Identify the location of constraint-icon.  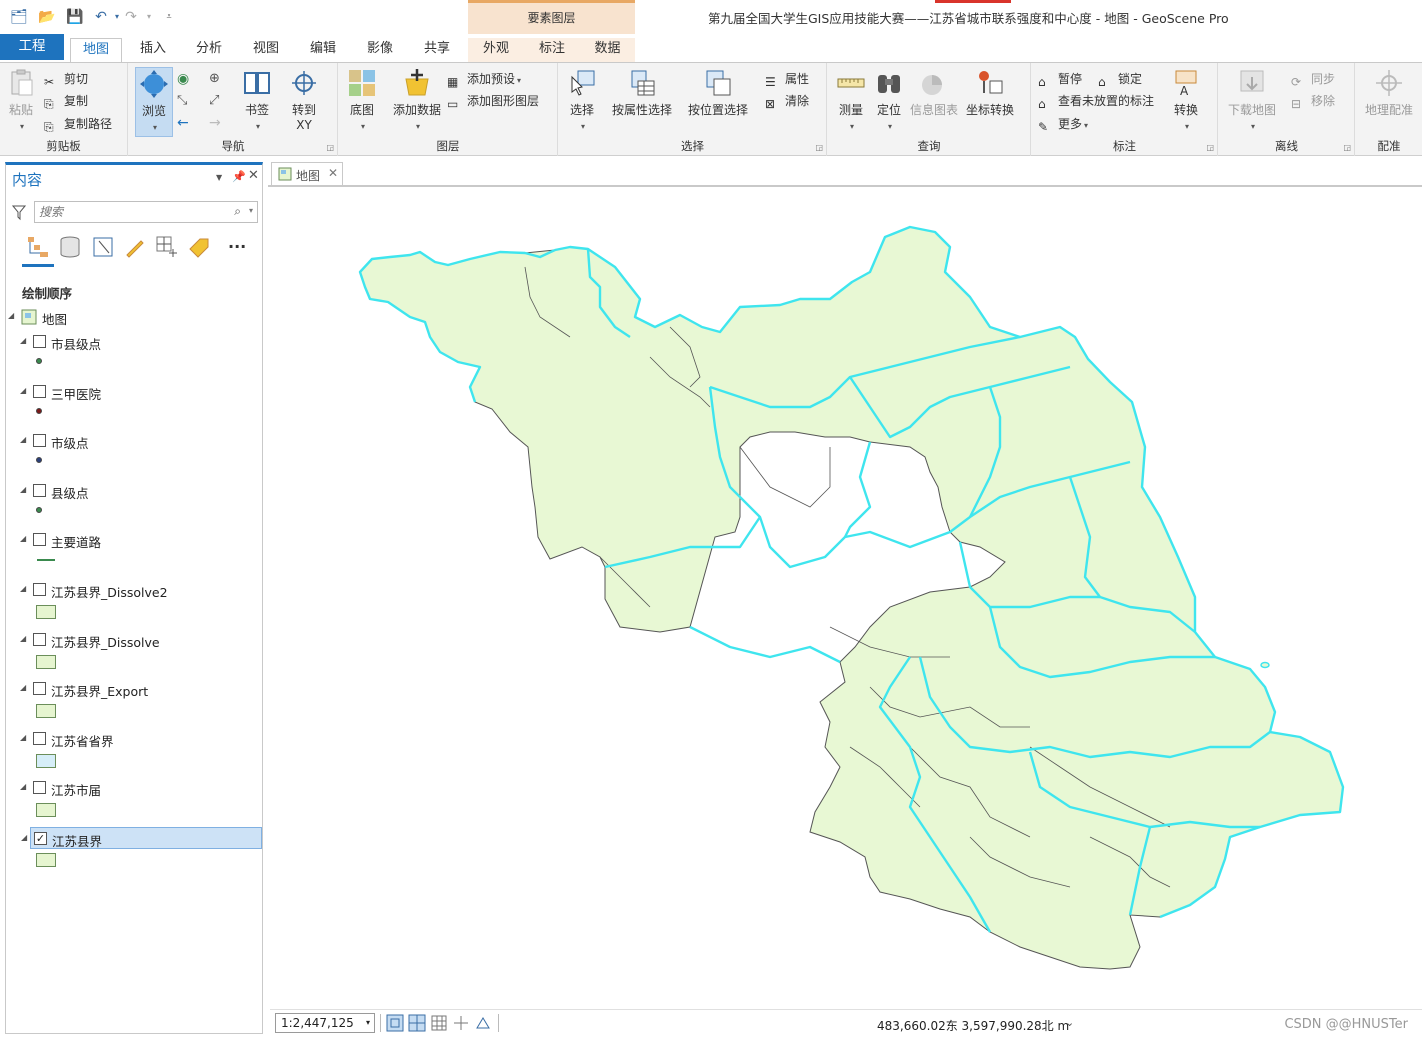
(461, 1023).